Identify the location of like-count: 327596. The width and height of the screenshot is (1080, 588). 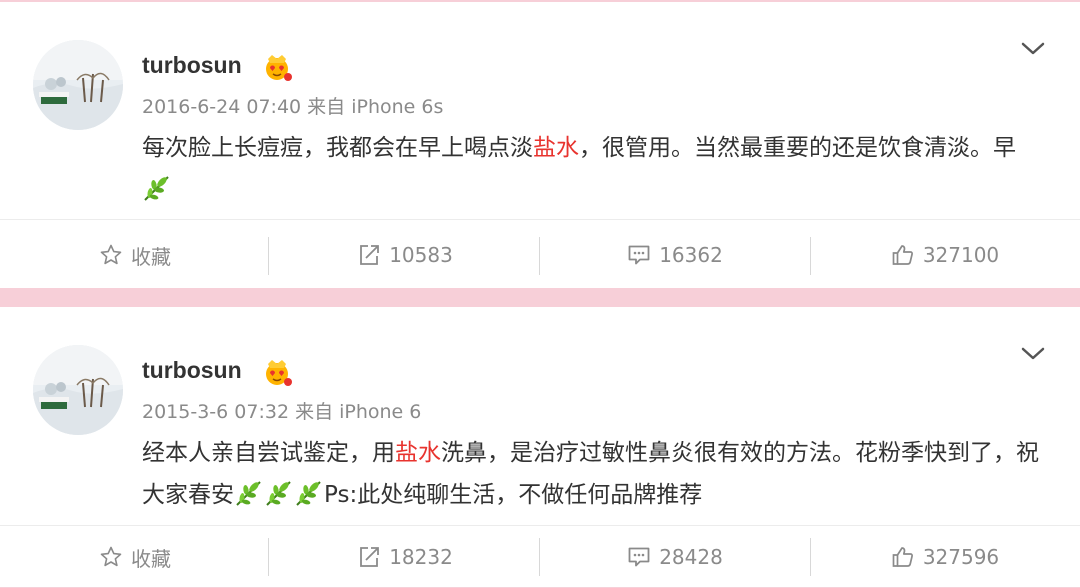
(961, 557).